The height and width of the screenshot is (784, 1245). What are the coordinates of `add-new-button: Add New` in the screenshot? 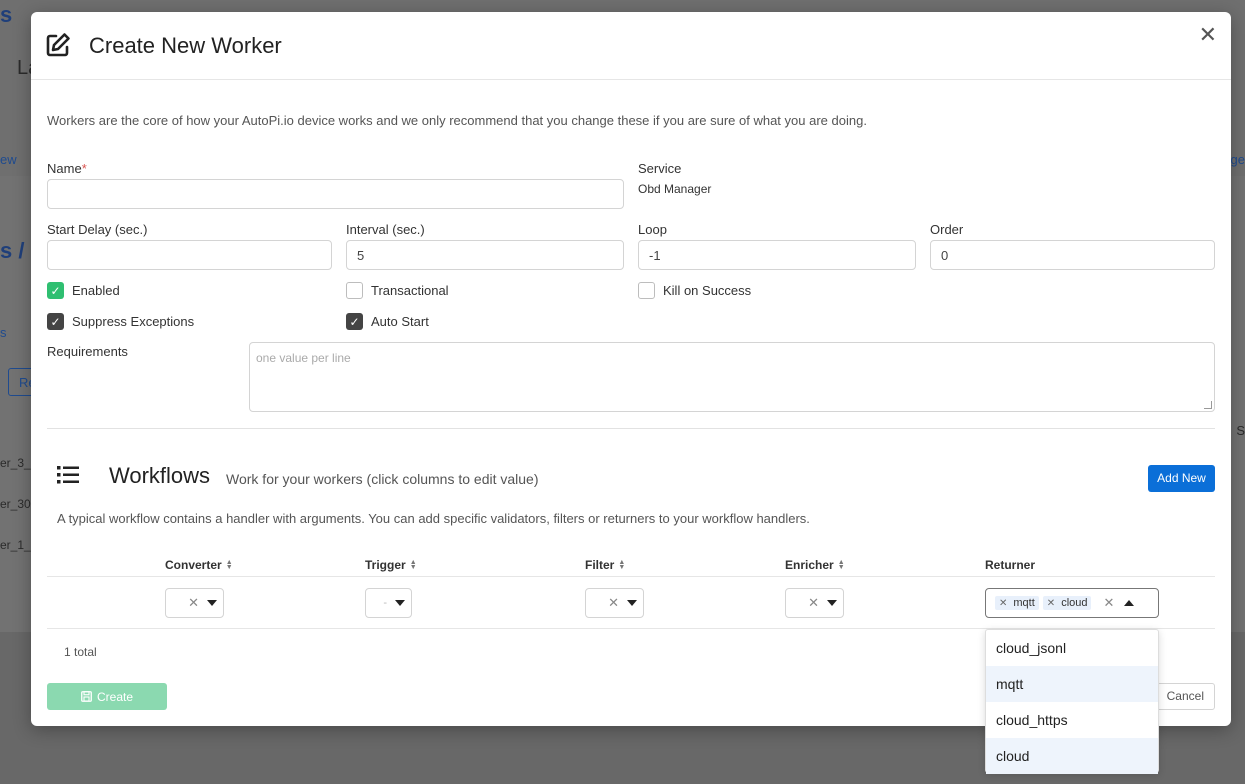 It's located at (1181, 478).